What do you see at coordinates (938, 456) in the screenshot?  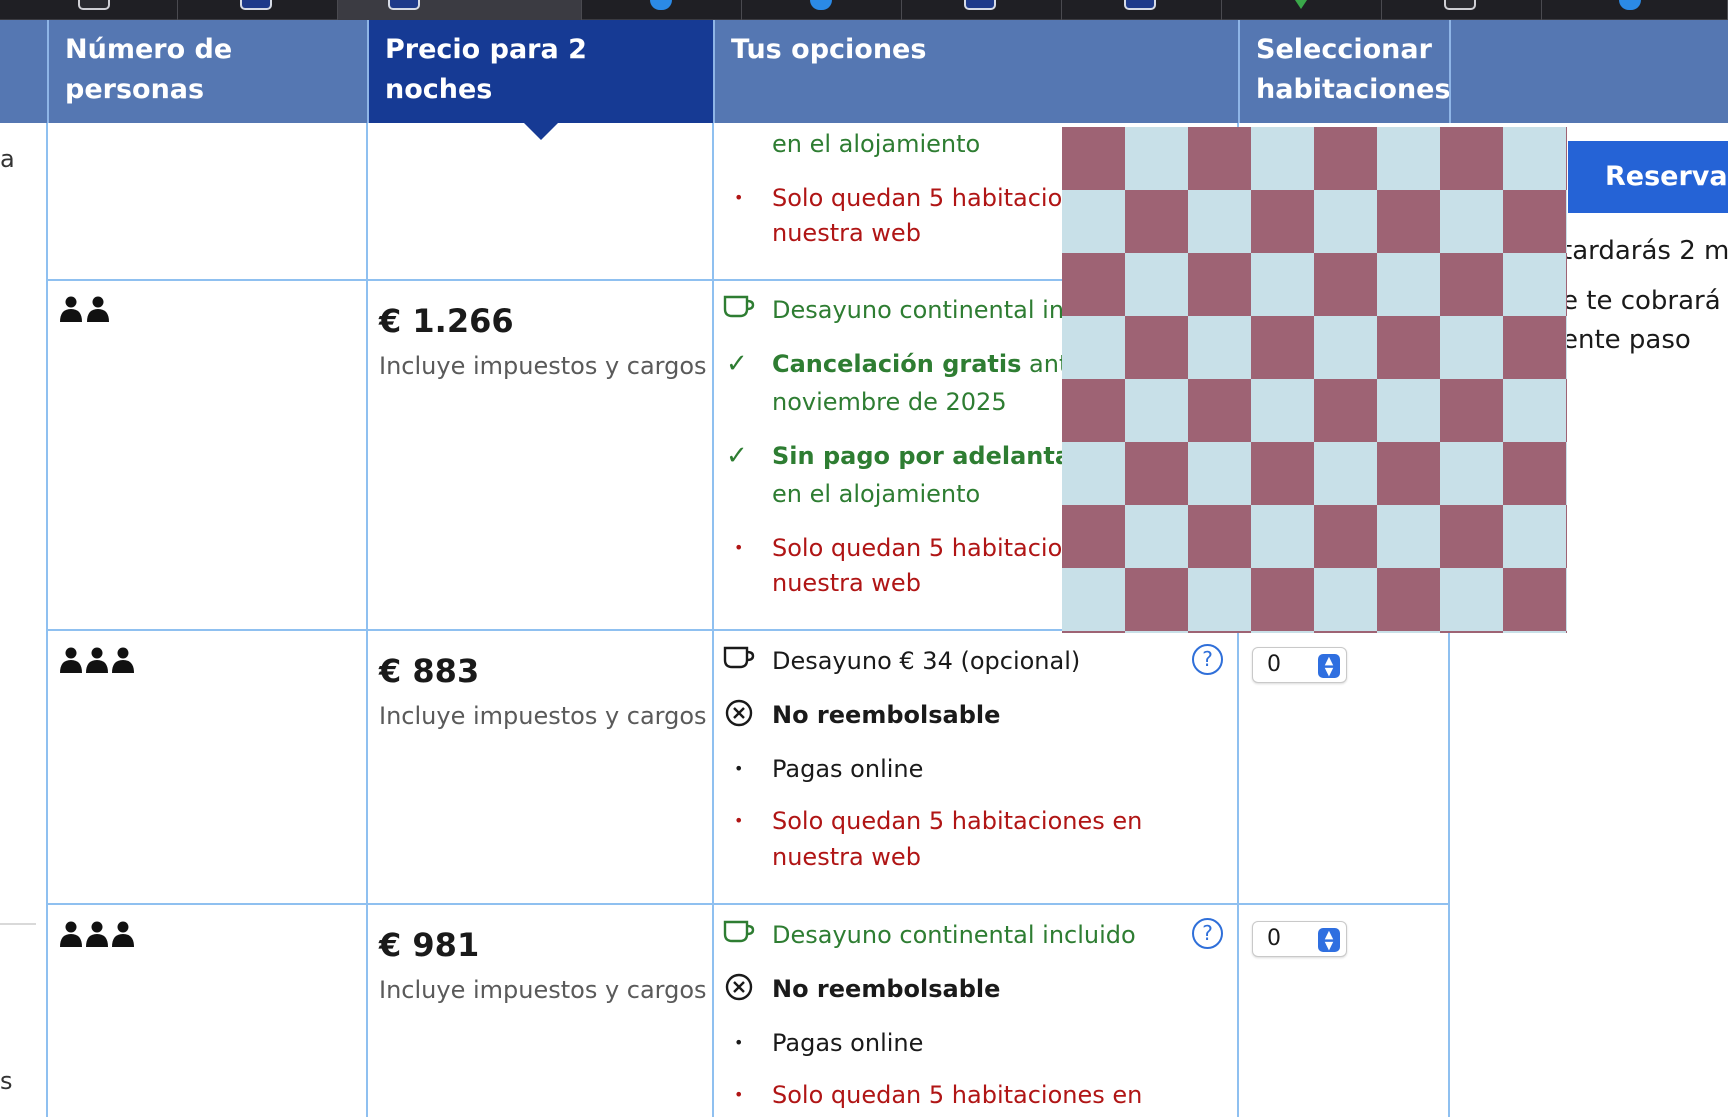 I see `no-prepayment: Sin pago por adelantado` at bounding box center [938, 456].